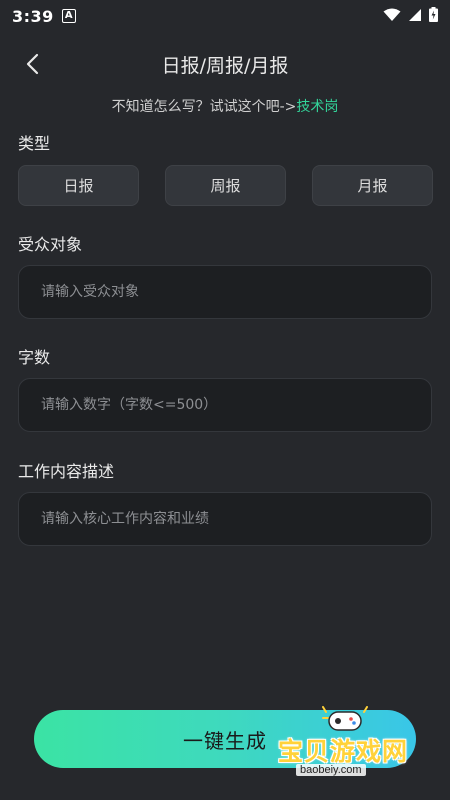 The height and width of the screenshot is (800, 450). Describe the element at coordinates (225, 185) in the screenshot. I see `type-option-weekly: 周报` at that location.